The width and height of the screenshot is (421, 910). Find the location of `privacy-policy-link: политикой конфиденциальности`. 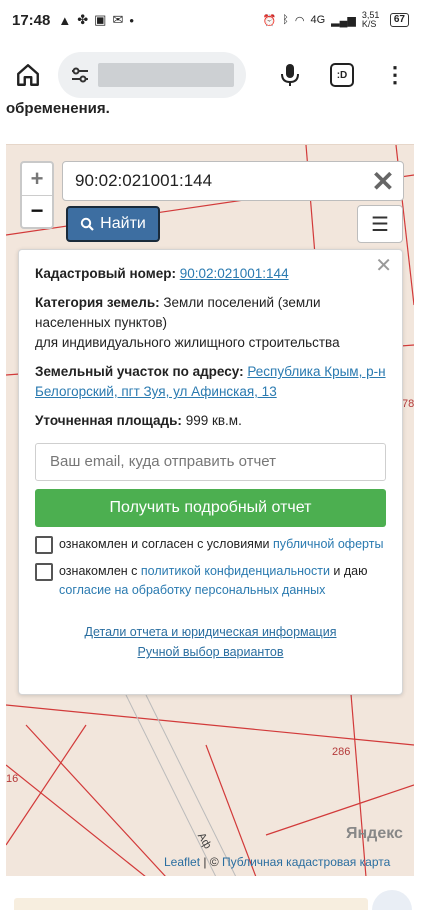

privacy-policy-link: политикой конфиденциальности is located at coordinates (235, 571).